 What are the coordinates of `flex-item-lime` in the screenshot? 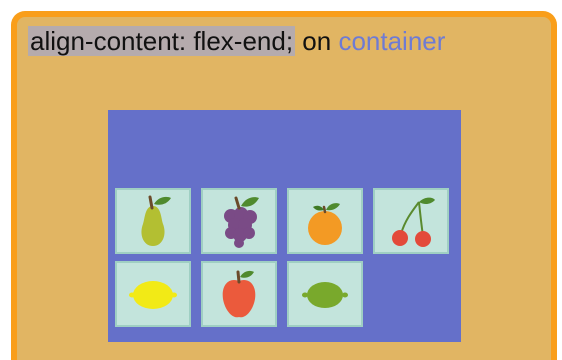 It's located at (325, 294).